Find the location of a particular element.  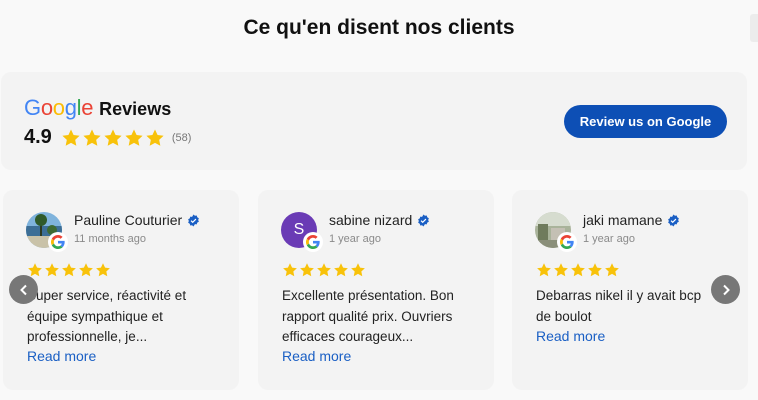

chevron-right-icon is located at coordinates (725, 289).